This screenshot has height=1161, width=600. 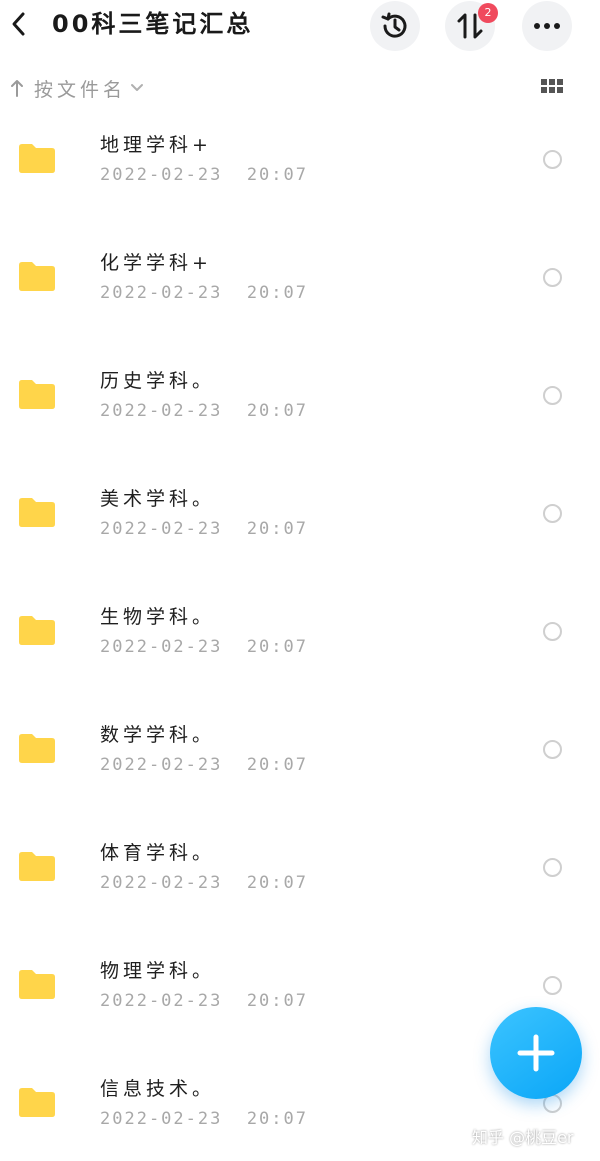 I want to click on history-button, so click(x=395, y=26).